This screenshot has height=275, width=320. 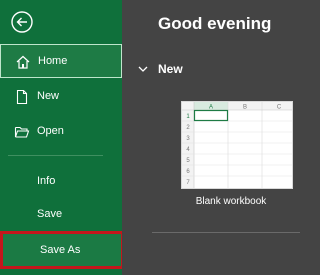 I want to click on back-button, so click(x=22, y=22).